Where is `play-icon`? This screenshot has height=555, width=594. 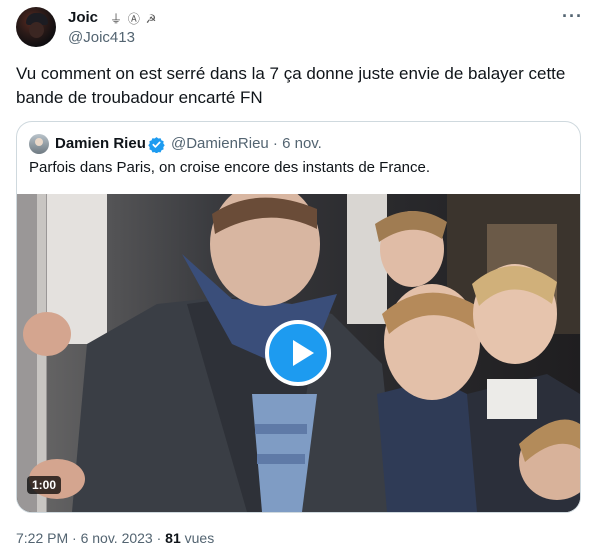 play-icon is located at coordinates (303, 353).